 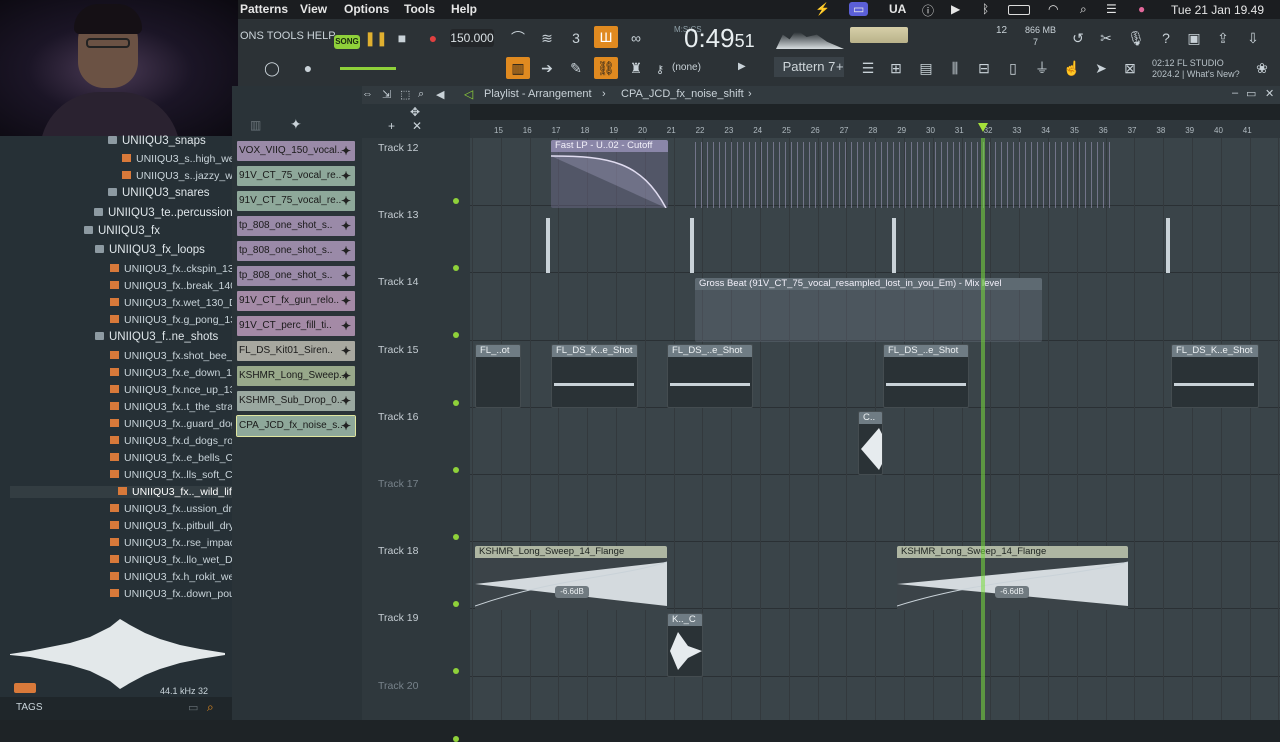 I want to click on metronome-icon: ⌒, so click(x=518, y=38).